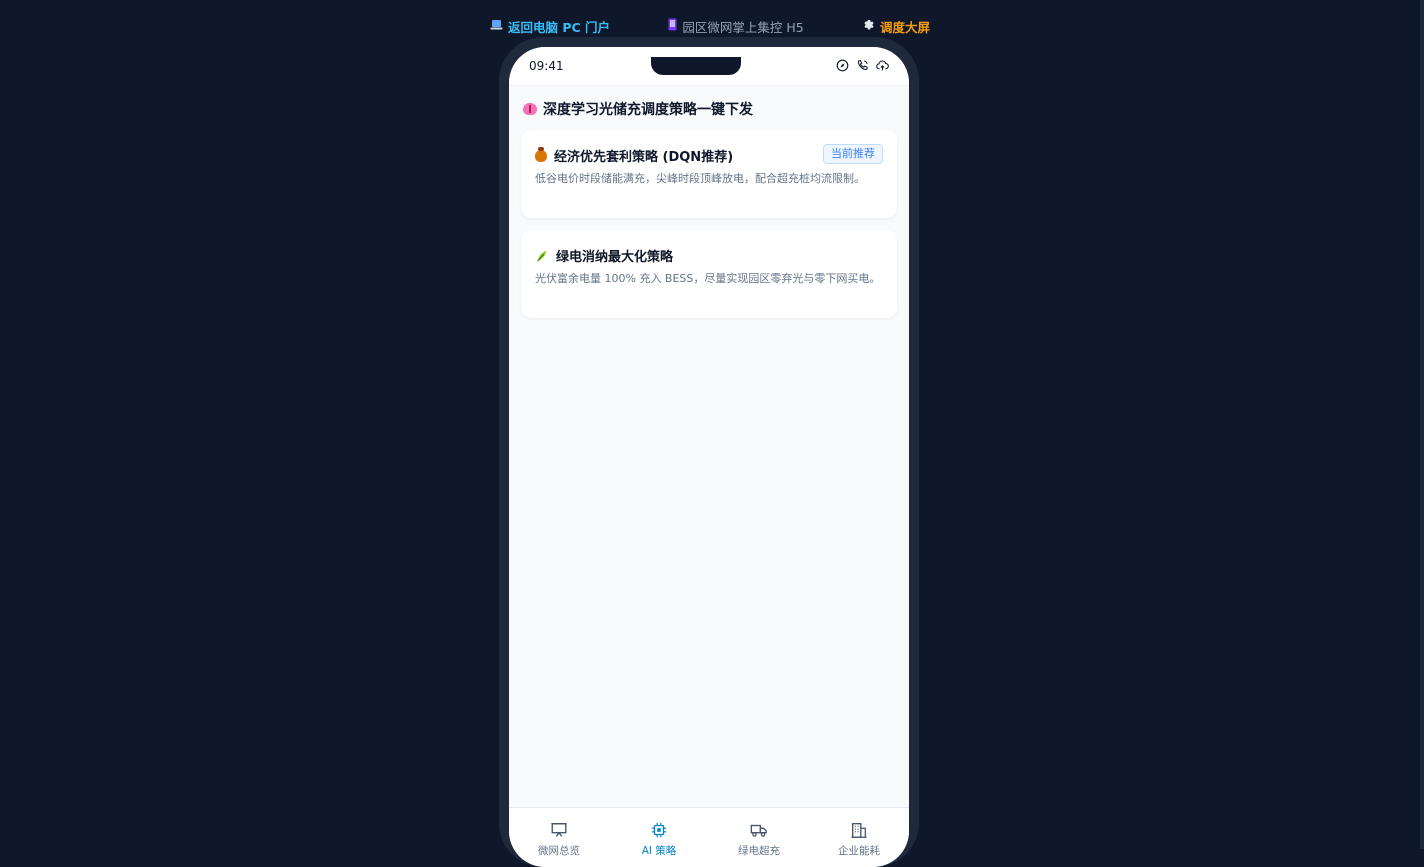  I want to click on h5-title-label: 园区微网掌上集控 H5, so click(743, 27).